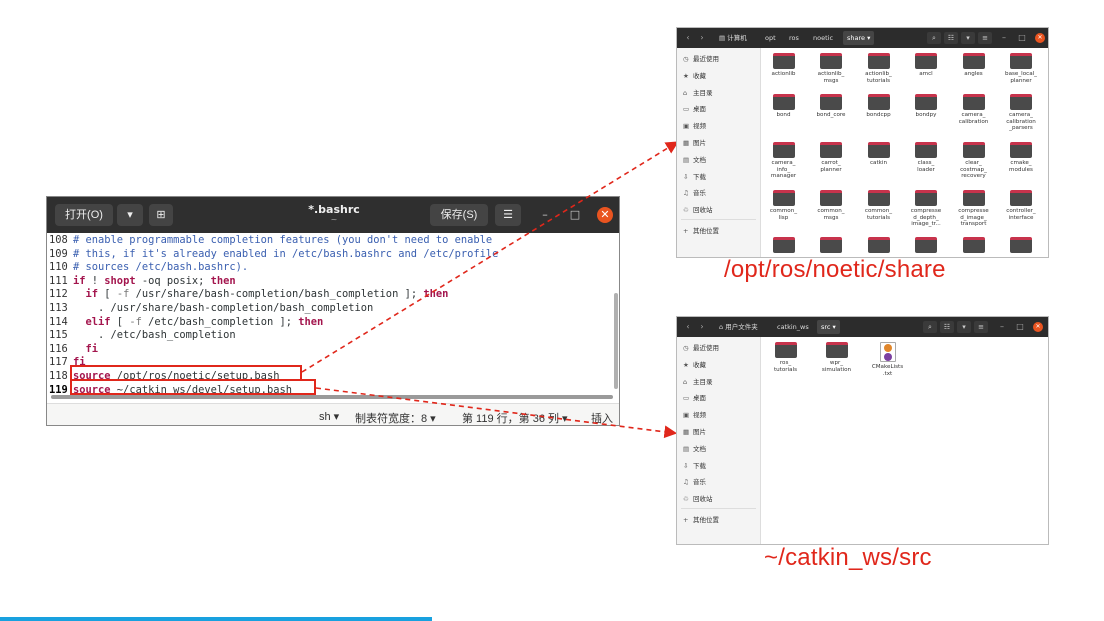 This screenshot has width=1104, height=621. Describe the element at coordinates (738, 327) in the screenshot. I see `breadcrumb-home: ⌂ 用户文件夹` at that location.